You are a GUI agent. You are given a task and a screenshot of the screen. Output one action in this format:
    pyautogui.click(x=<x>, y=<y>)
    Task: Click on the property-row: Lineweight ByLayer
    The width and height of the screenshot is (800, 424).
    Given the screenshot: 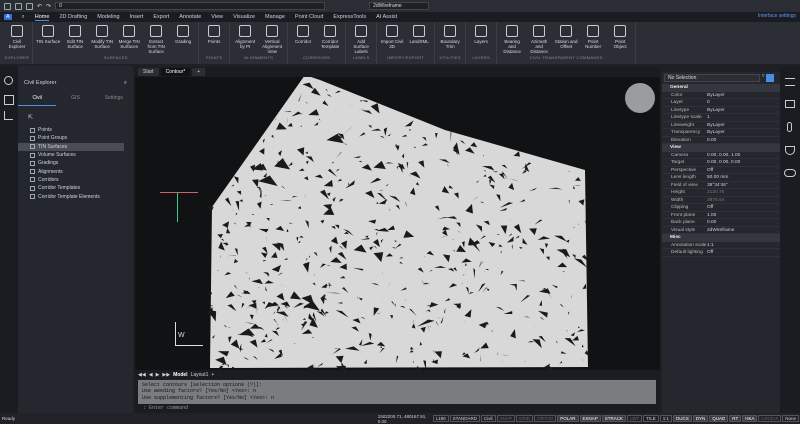 What is the action you would take?
    pyautogui.click(x=721, y=125)
    